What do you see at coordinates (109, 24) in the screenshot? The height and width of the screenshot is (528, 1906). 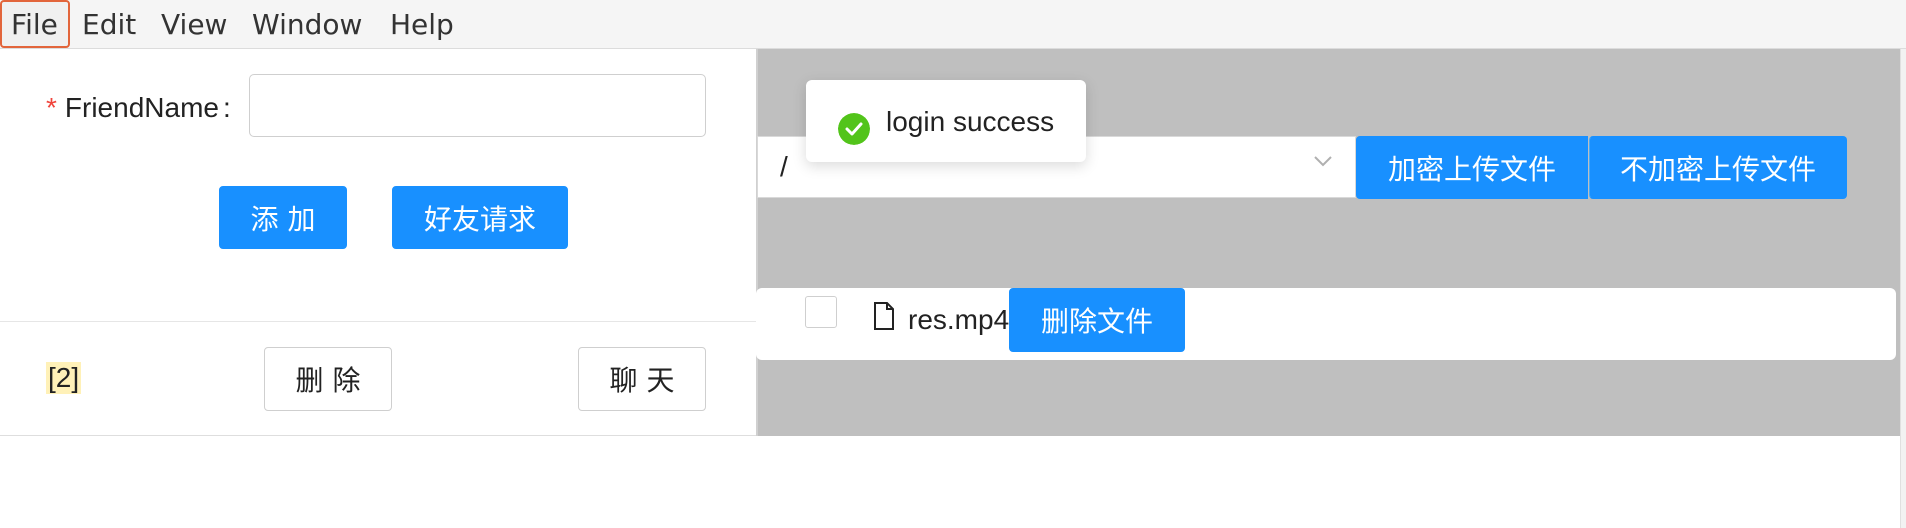 I see `menu-edit: Edit` at bounding box center [109, 24].